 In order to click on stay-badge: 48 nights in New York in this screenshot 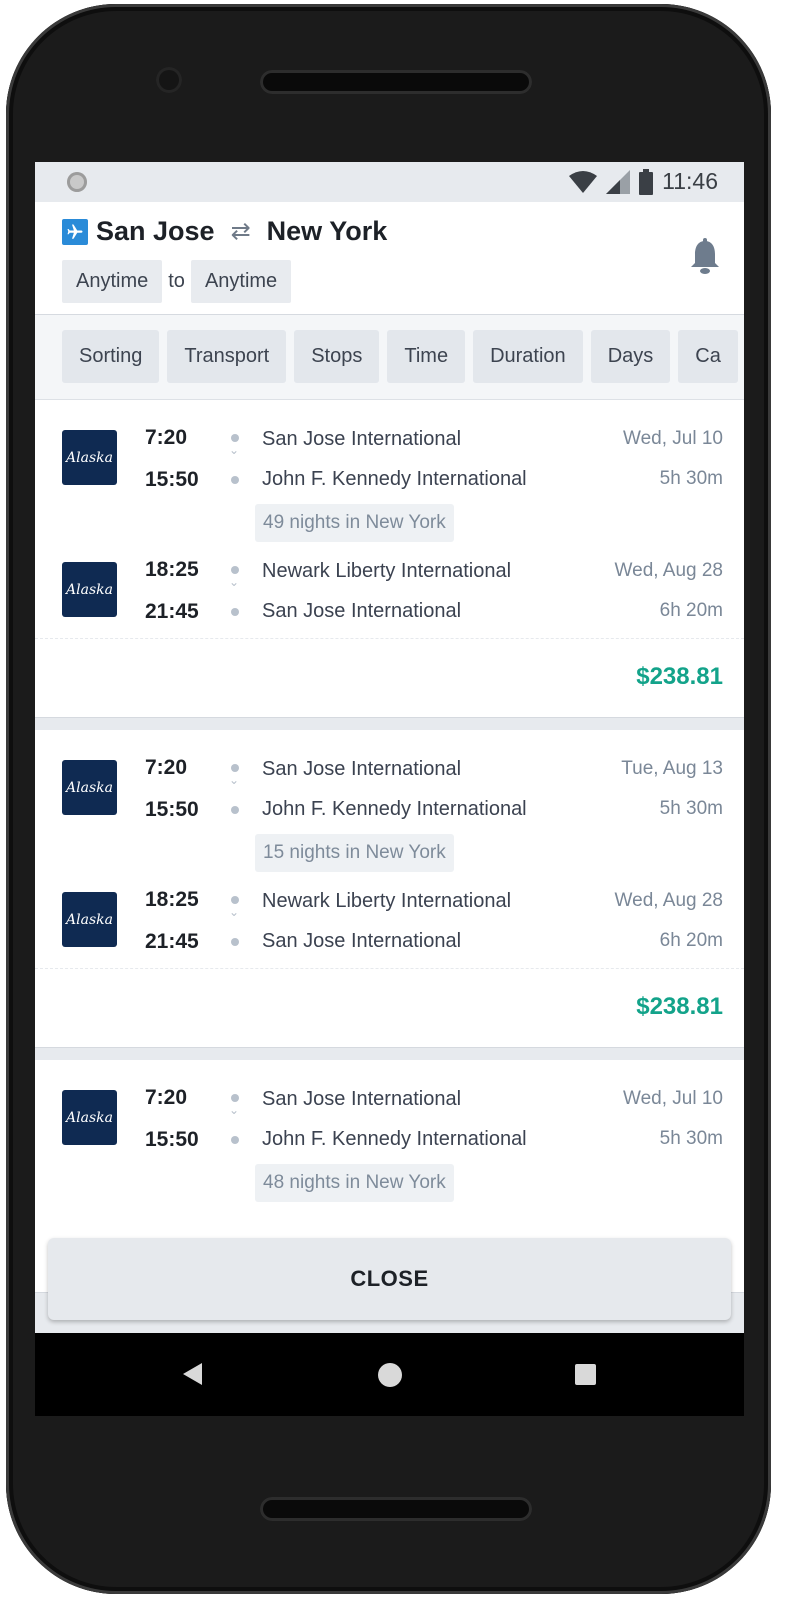, I will do `click(354, 1183)`.